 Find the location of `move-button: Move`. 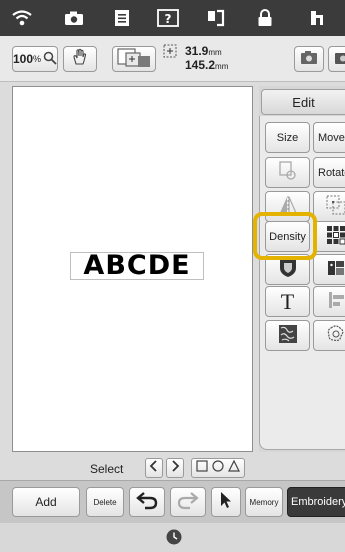

move-button: Move is located at coordinates (329, 137).